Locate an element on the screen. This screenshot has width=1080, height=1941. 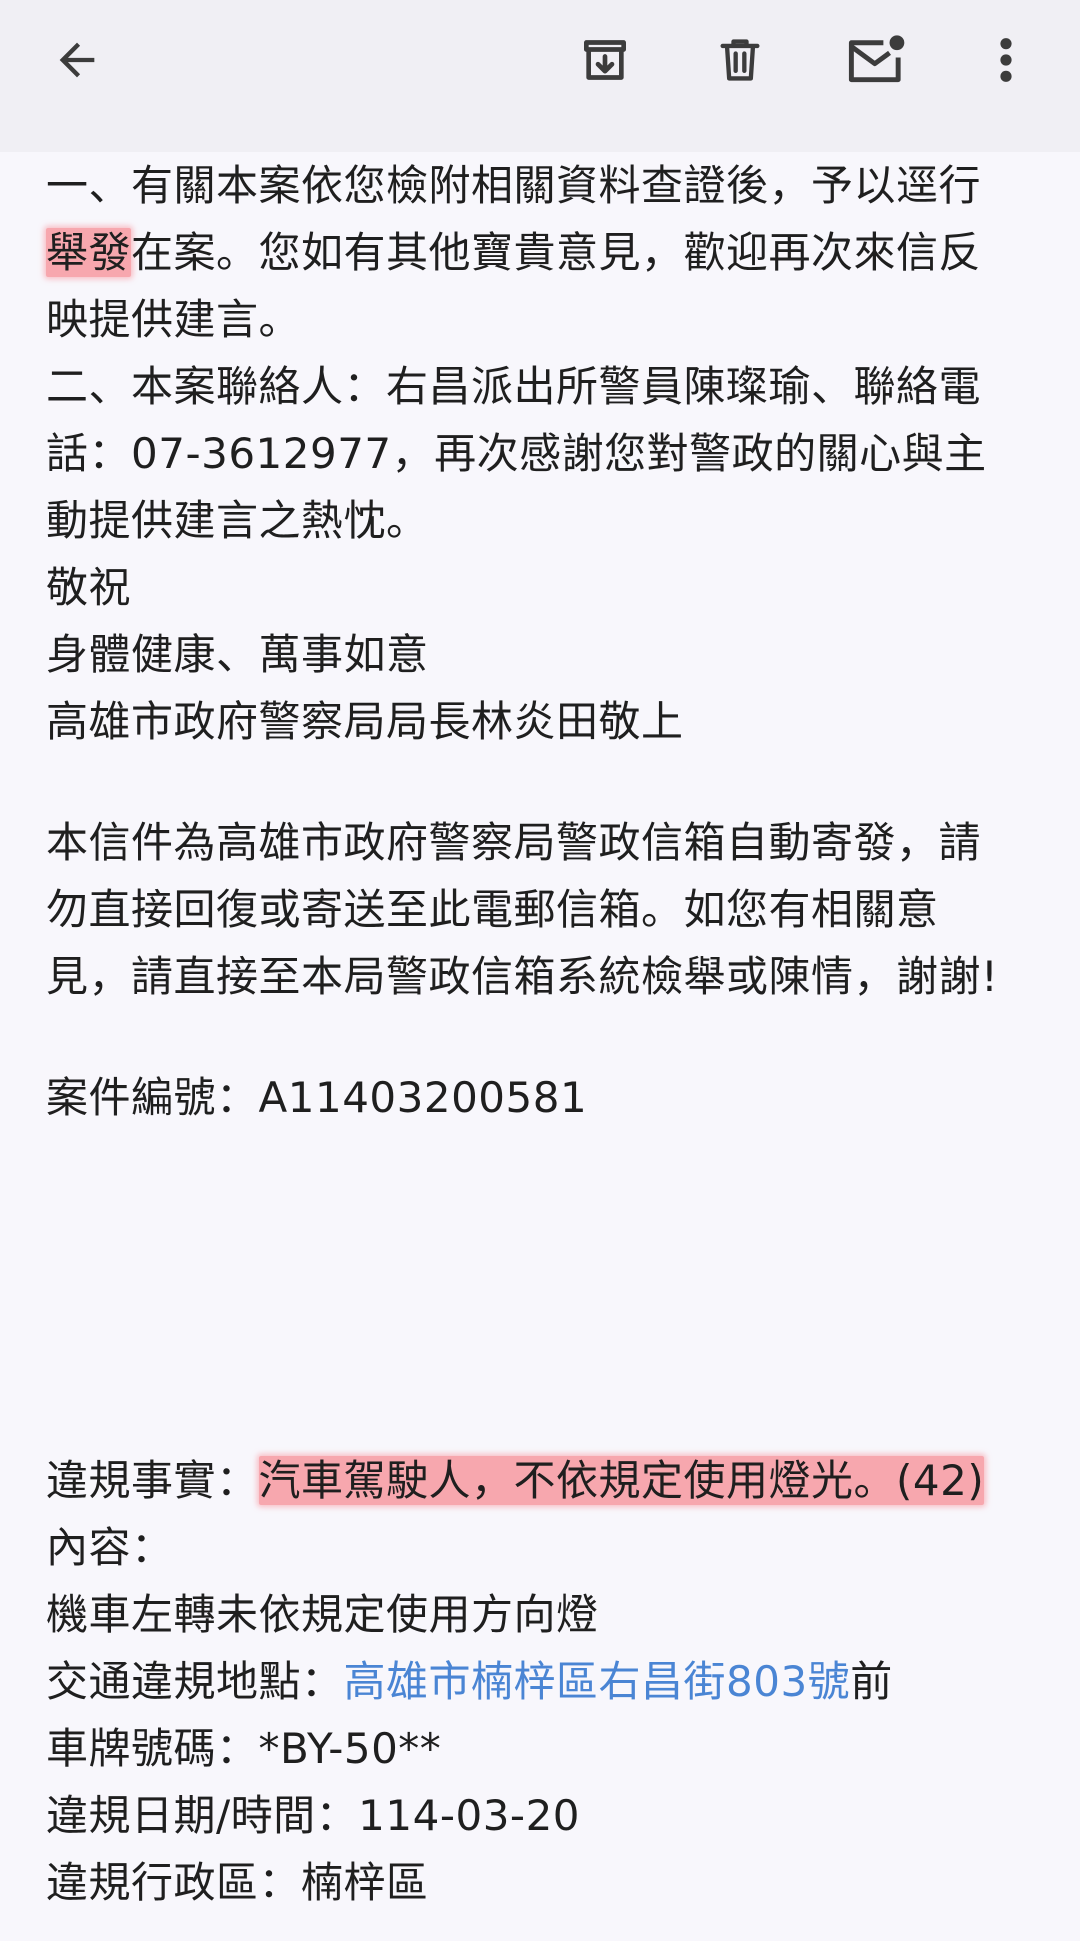
district-value: 楠梓區 is located at coordinates (365, 1882).